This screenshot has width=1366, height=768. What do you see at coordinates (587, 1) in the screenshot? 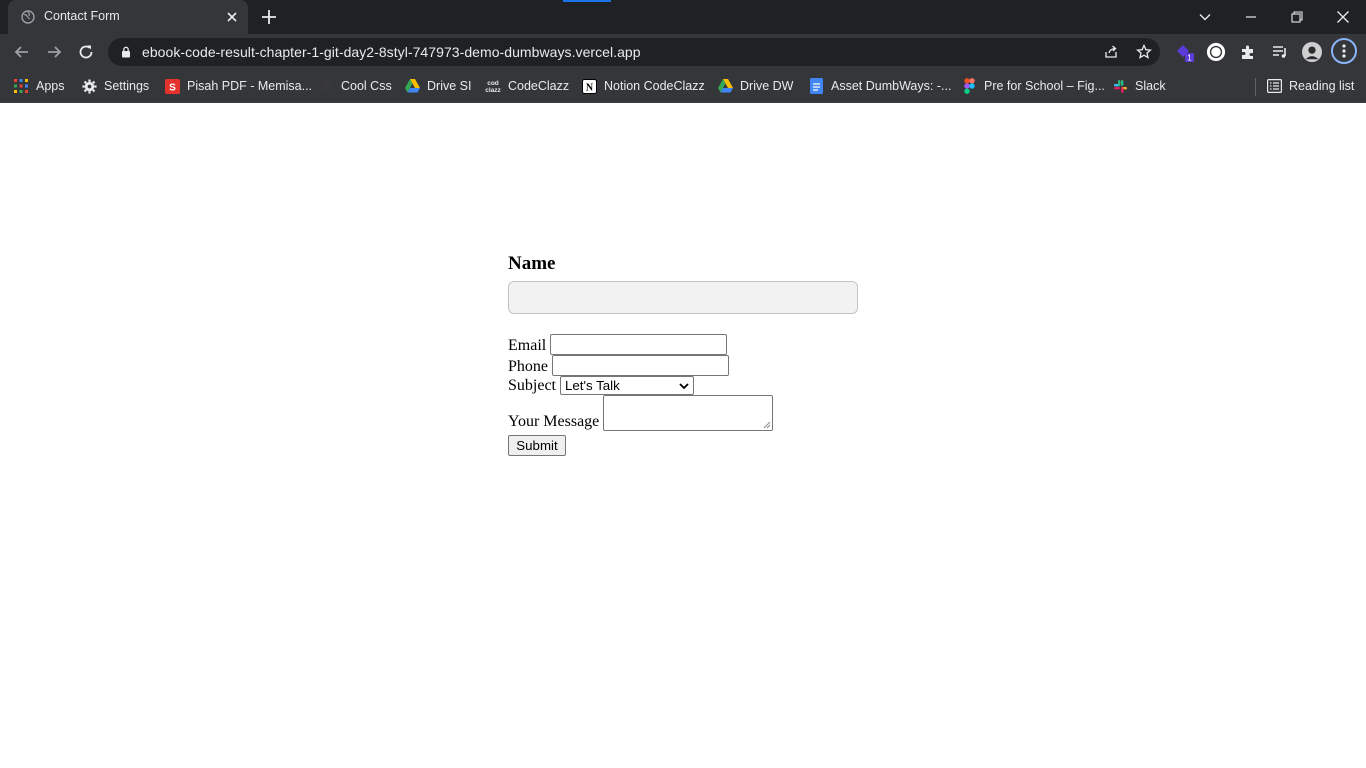
I see `tab-strip-indicator` at bounding box center [587, 1].